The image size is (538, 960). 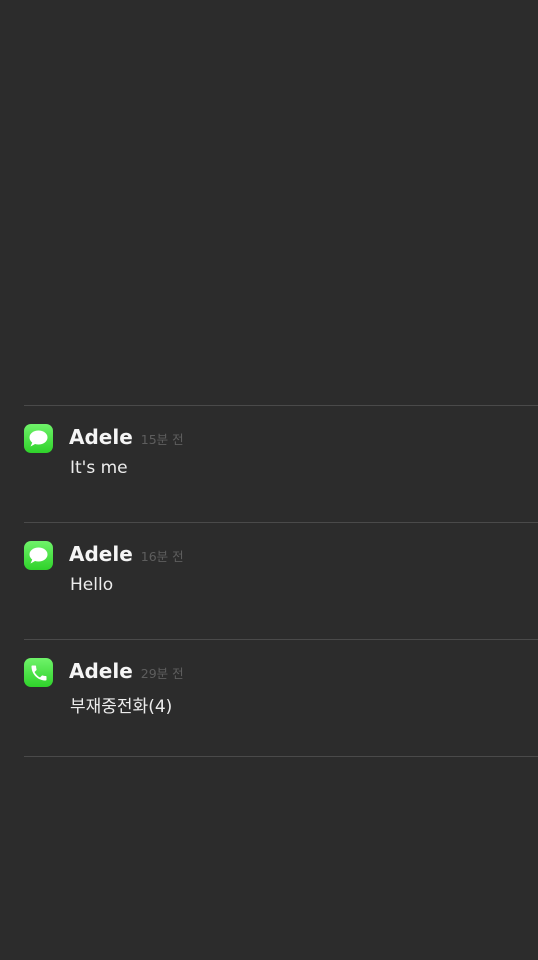 I want to click on message-preview: Hello, so click(x=92, y=585).